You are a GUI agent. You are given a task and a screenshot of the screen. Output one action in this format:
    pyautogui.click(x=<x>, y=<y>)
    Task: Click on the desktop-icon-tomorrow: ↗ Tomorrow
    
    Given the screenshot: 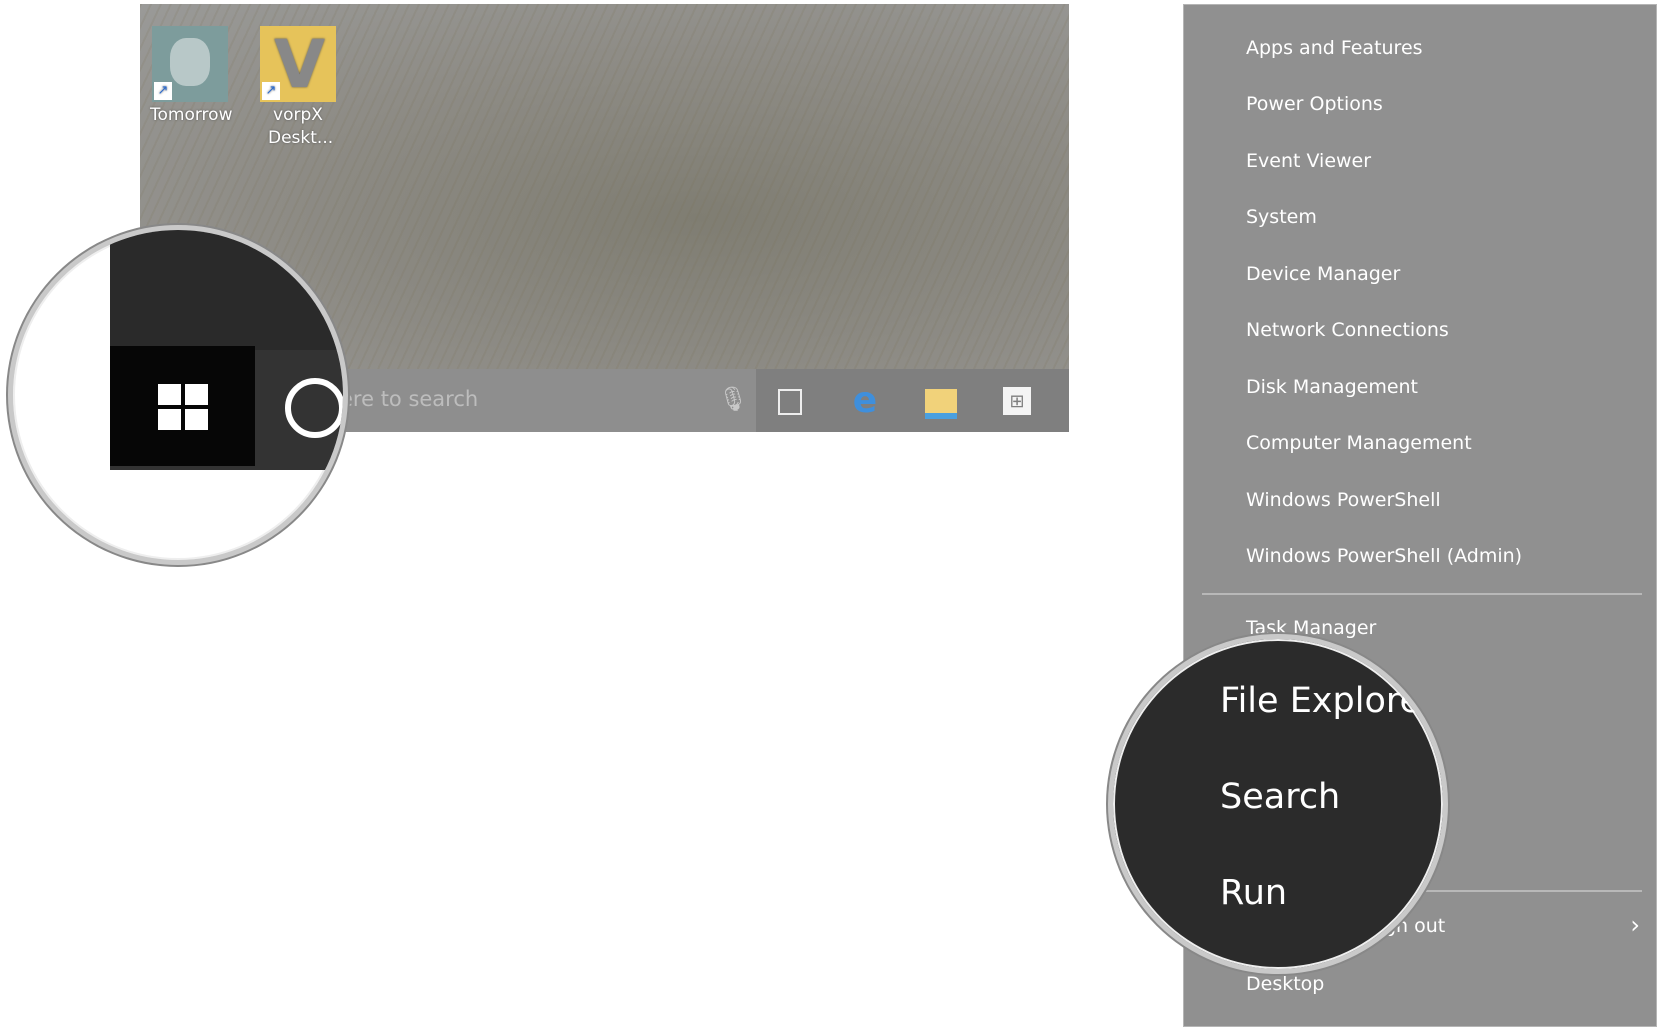 What is the action you would take?
    pyautogui.click(x=191, y=76)
    